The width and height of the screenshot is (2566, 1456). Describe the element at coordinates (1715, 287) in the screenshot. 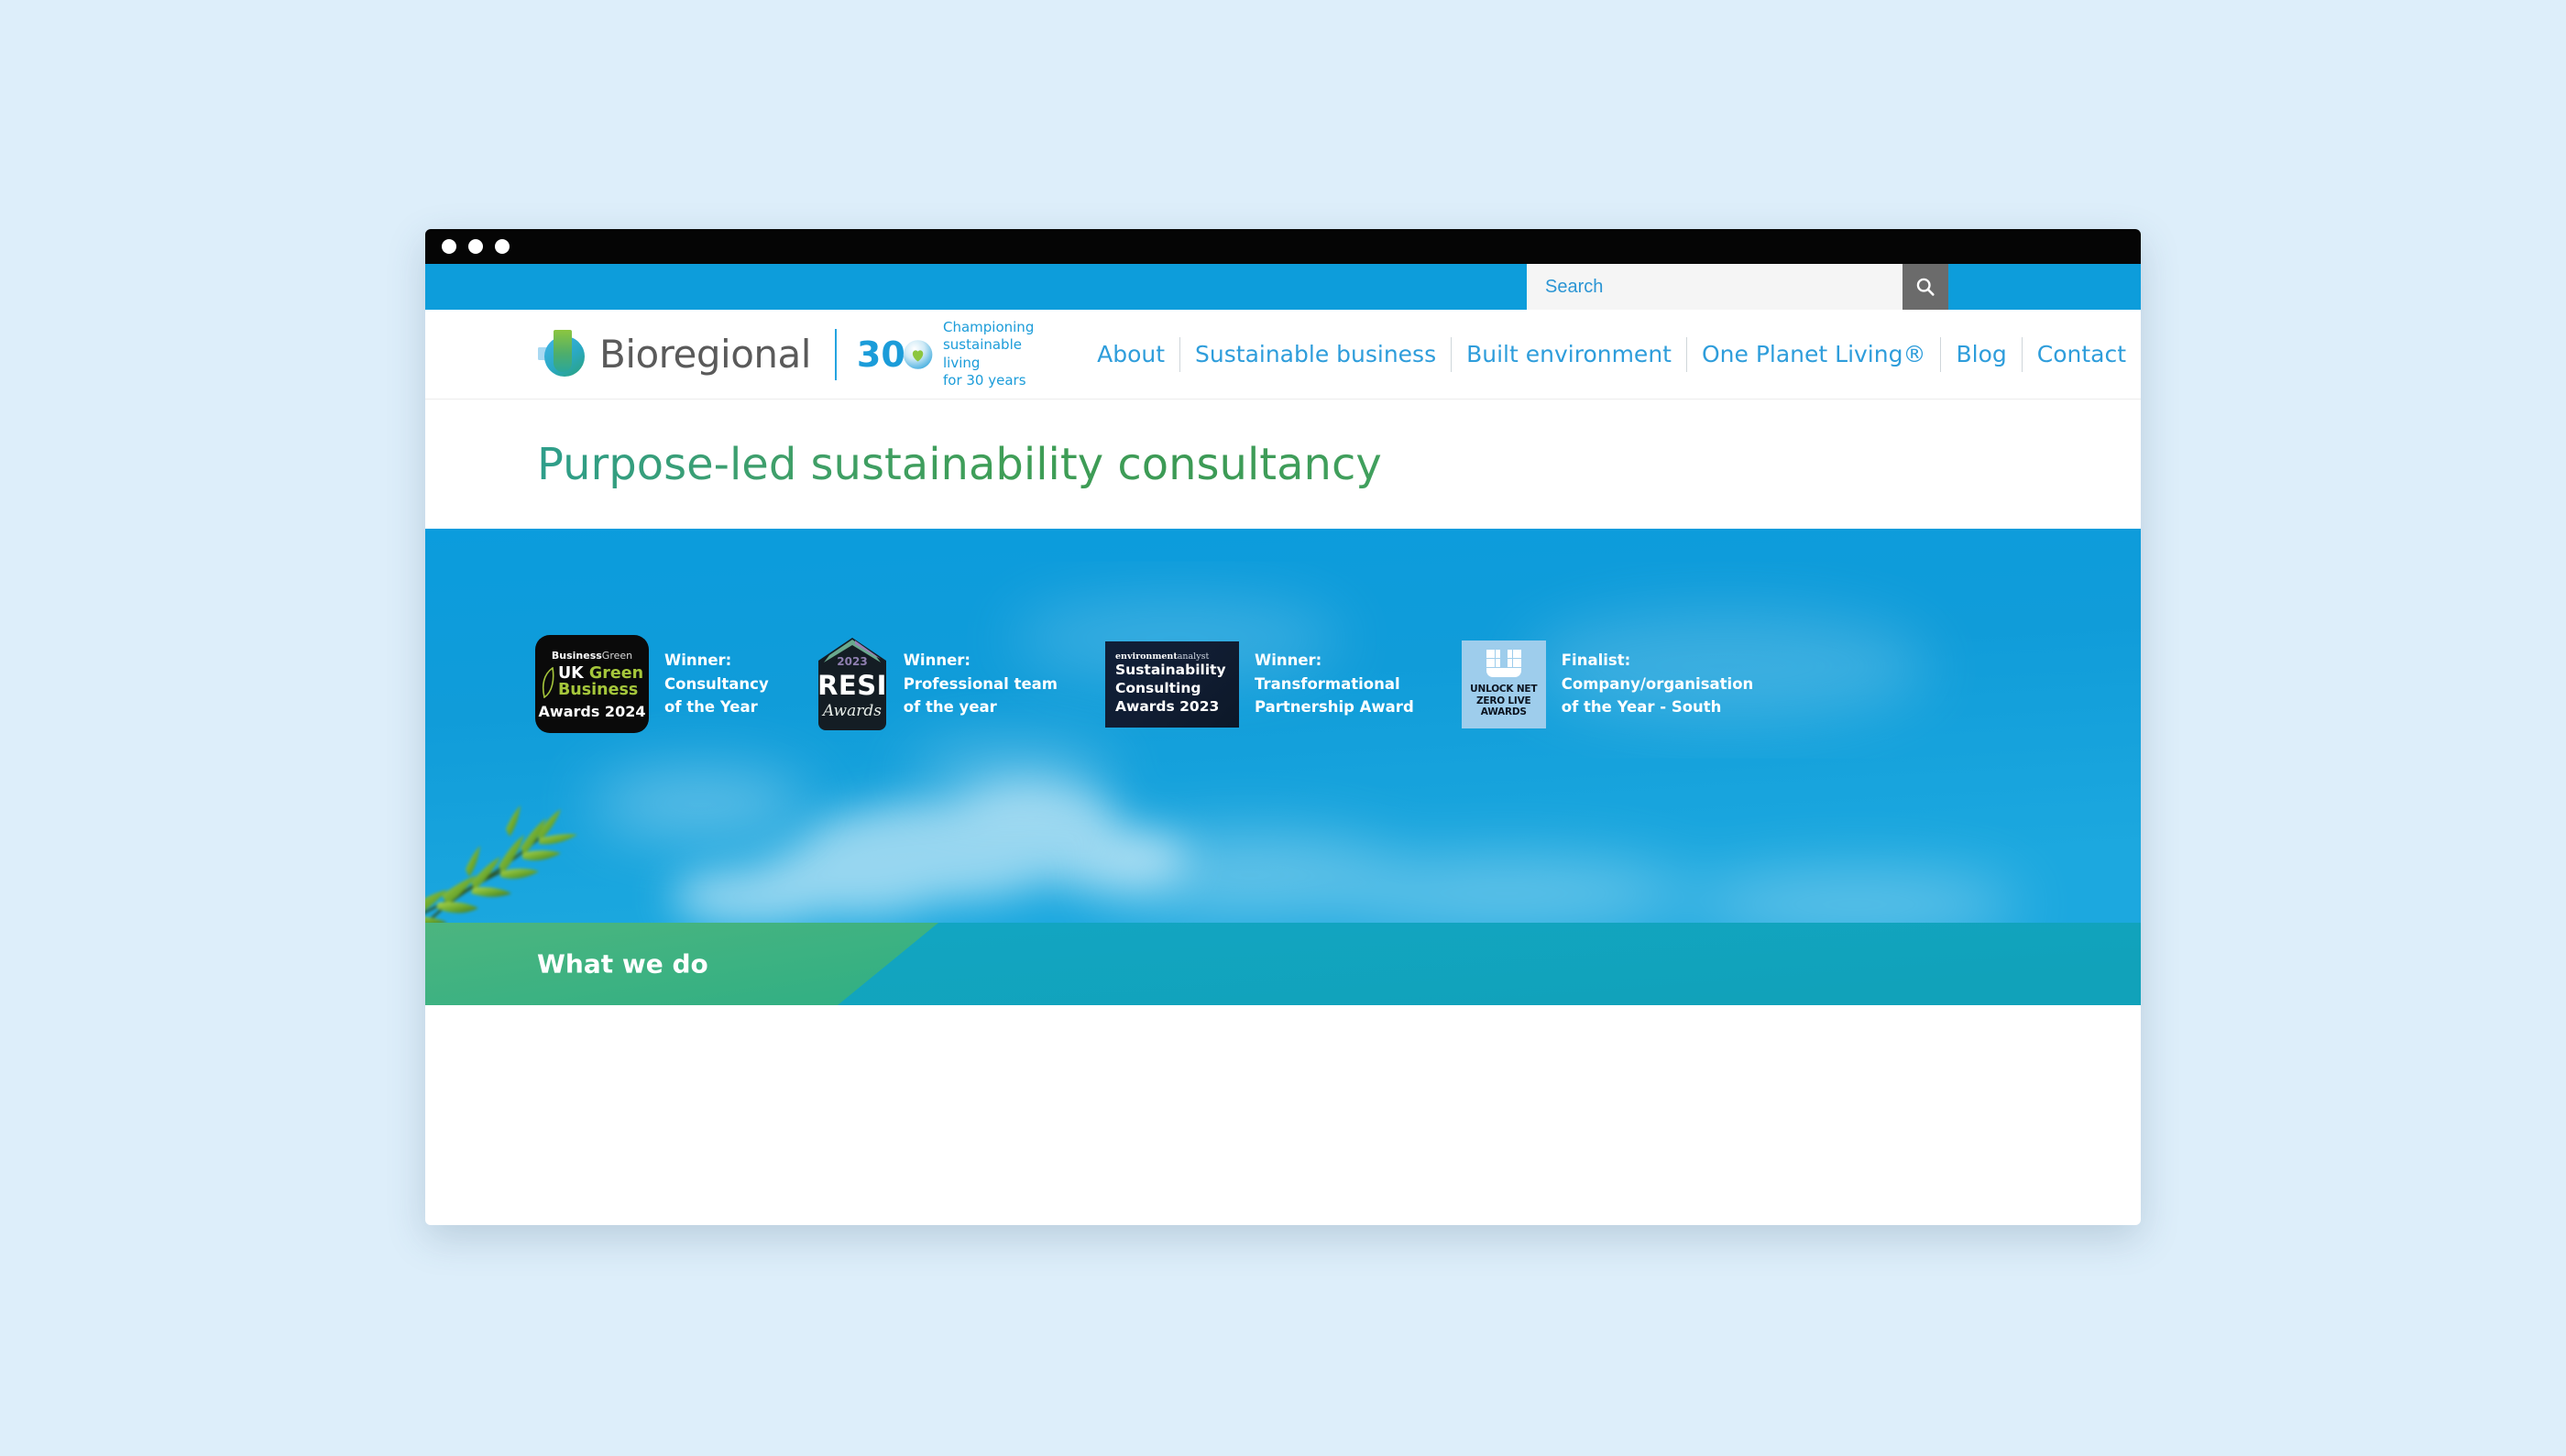

I see `search-input` at that location.